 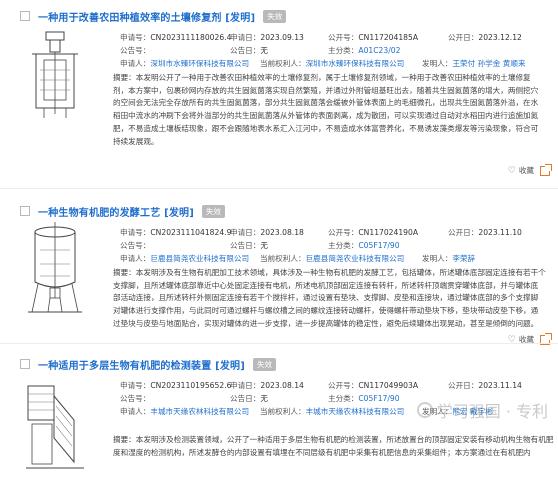 What do you see at coordinates (492, 411) in the screenshot?
I see `watermark-text: 学习强国 · 专利` at bounding box center [492, 411].